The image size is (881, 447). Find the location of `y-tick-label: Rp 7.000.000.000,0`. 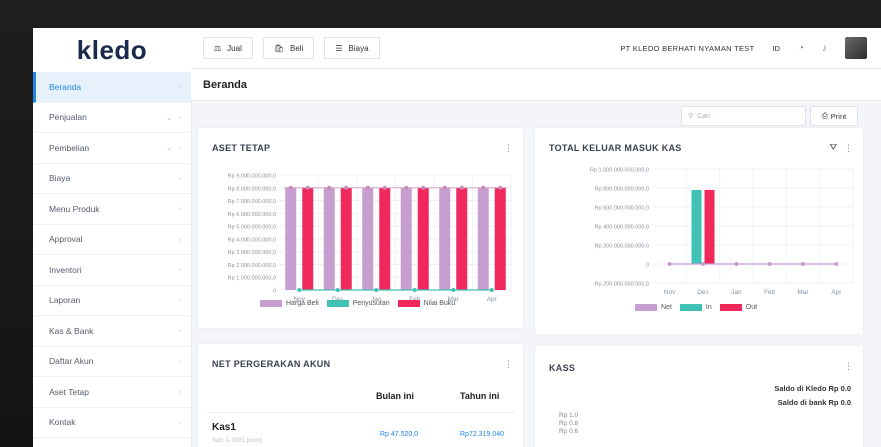

y-tick-label: Rp 7.000.000.000,0 is located at coordinates (252, 202).